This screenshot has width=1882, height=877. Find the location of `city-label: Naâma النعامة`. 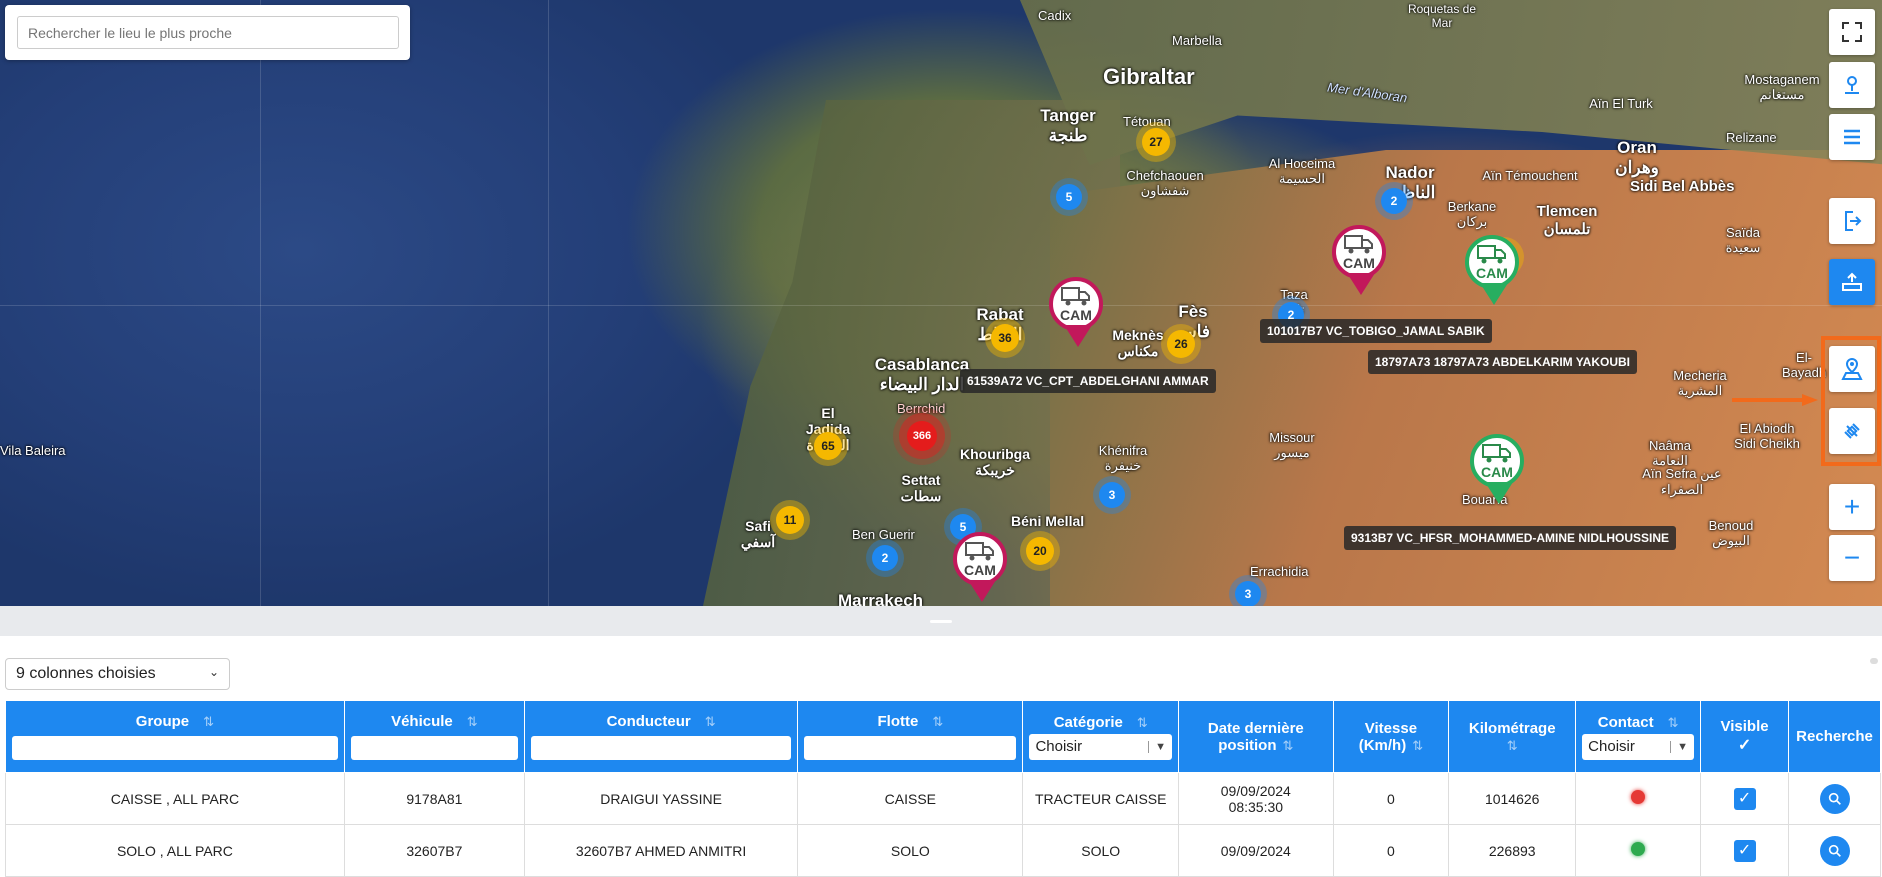

city-label: Naâma النعامة is located at coordinates (1670, 453).